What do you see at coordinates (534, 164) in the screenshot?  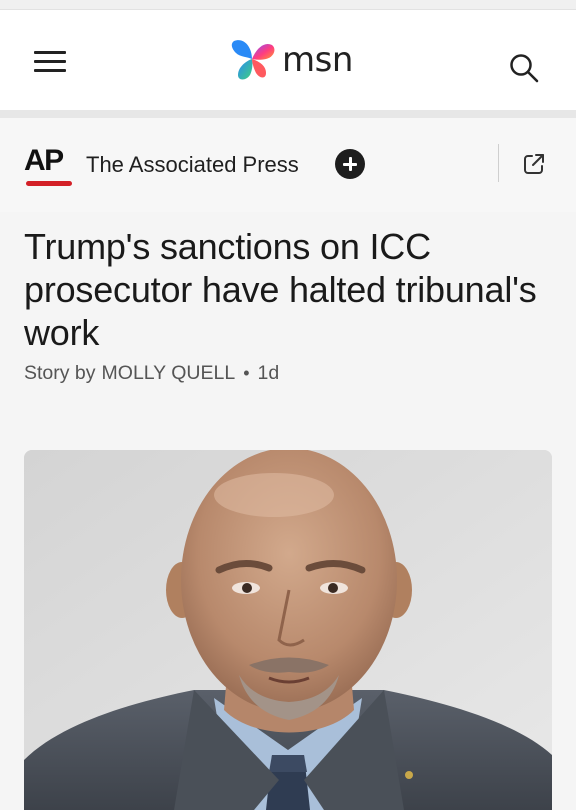 I see `open-external-icon` at bounding box center [534, 164].